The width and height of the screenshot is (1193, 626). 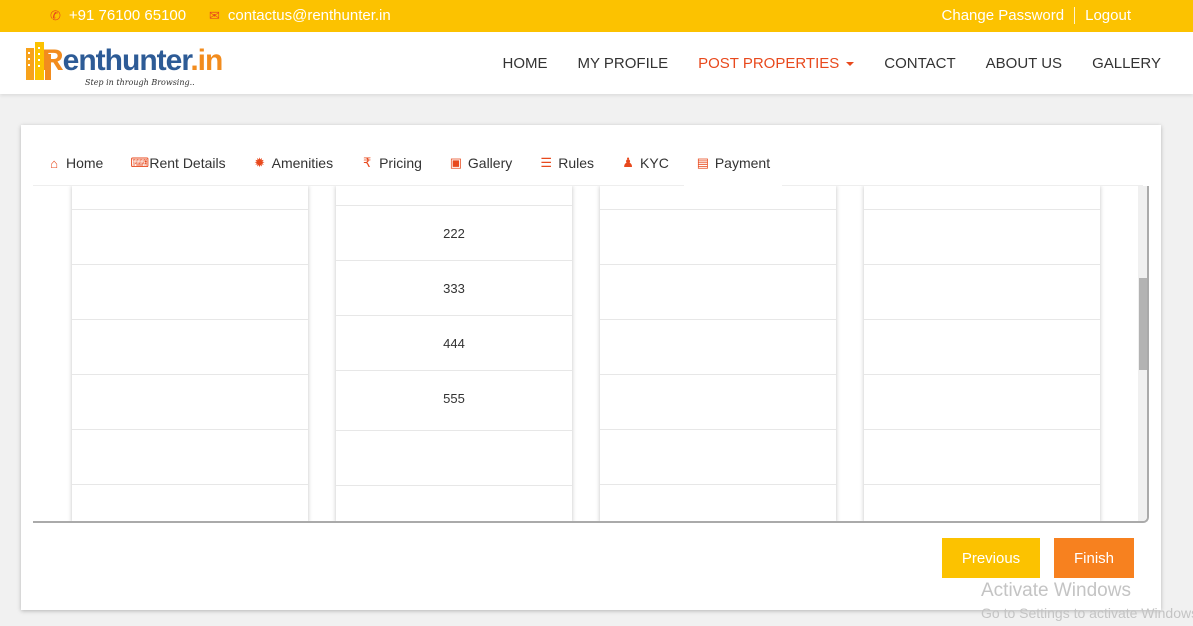 What do you see at coordinates (260, 162) in the screenshot?
I see `sun-icon: ✹` at bounding box center [260, 162].